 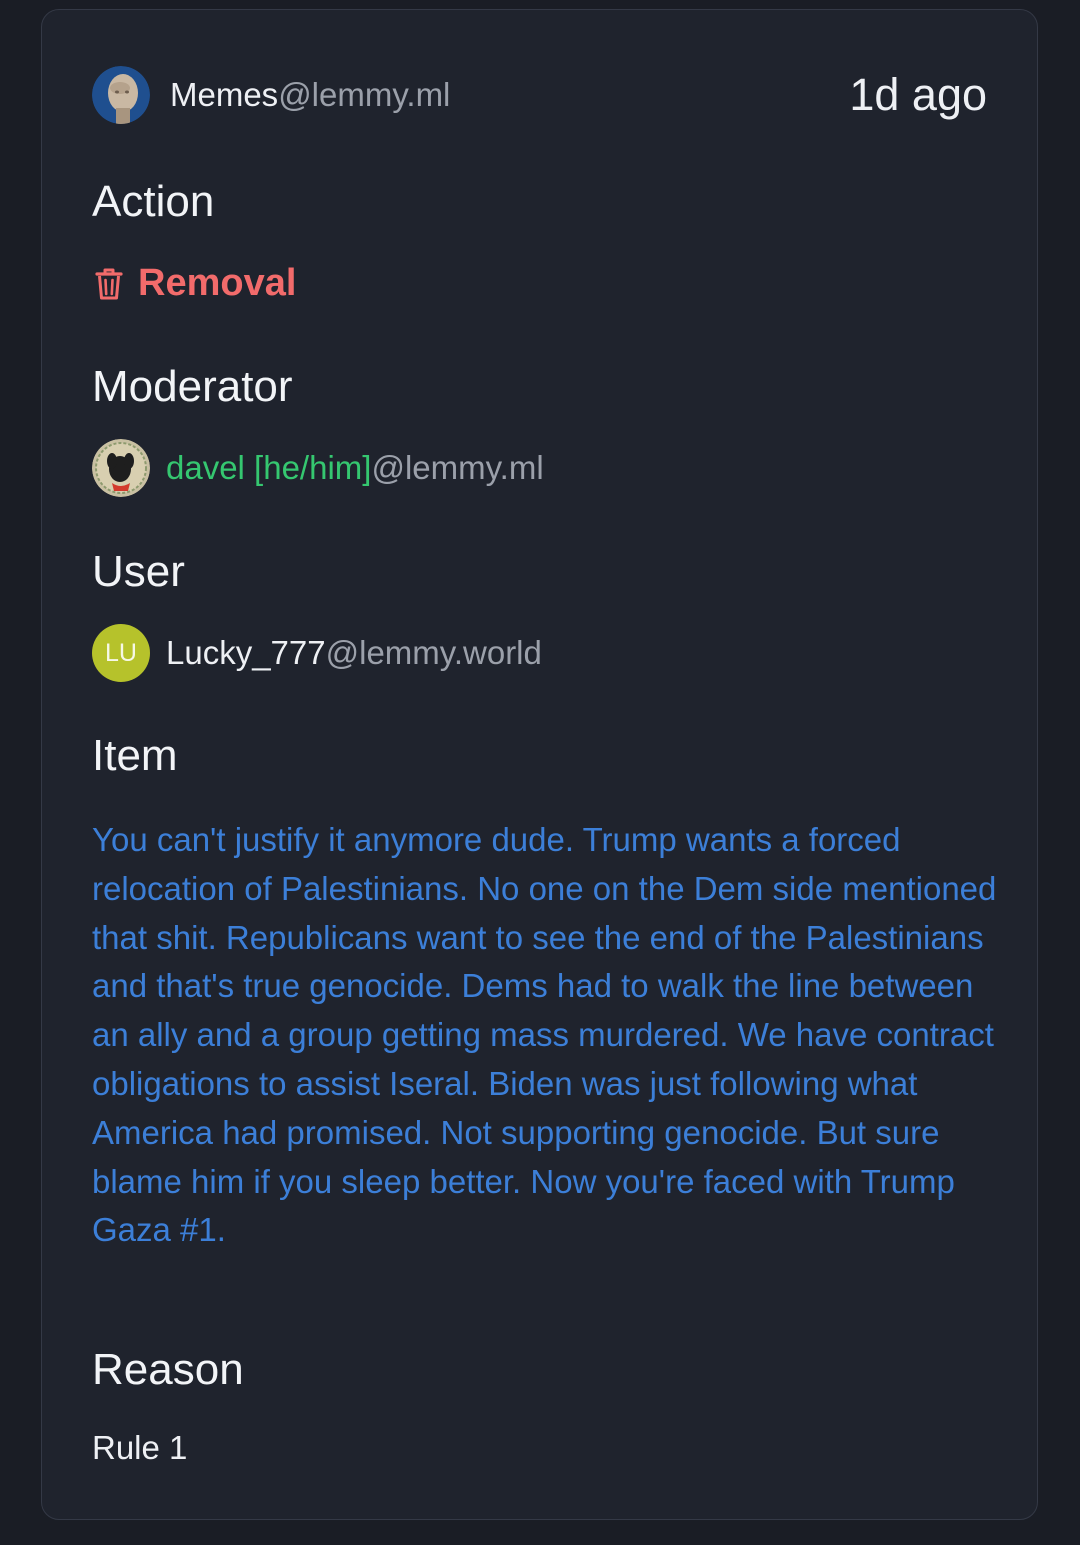 What do you see at coordinates (135, 755) in the screenshot?
I see `item-heading: Item` at bounding box center [135, 755].